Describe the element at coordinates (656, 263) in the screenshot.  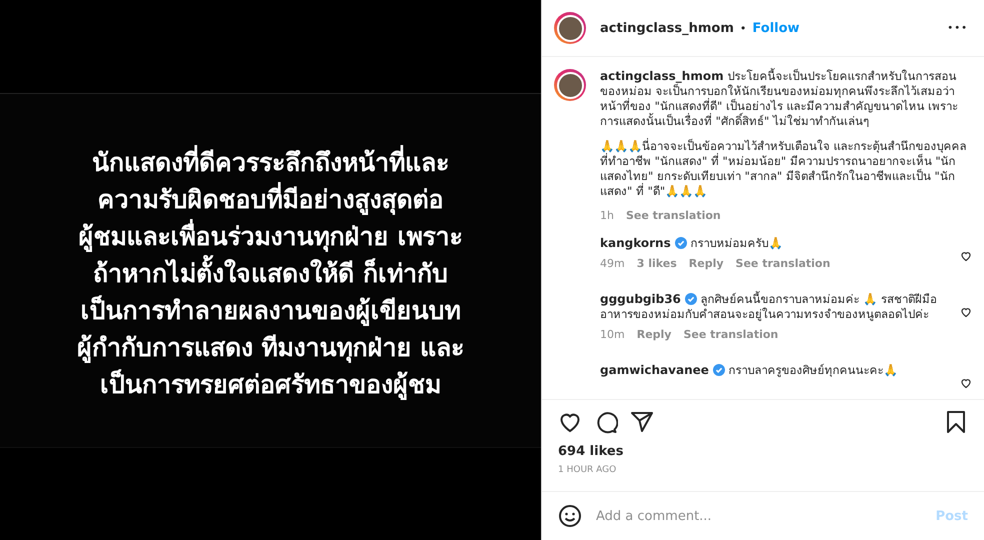
I see `likes-count-link: 3 likes` at that location.